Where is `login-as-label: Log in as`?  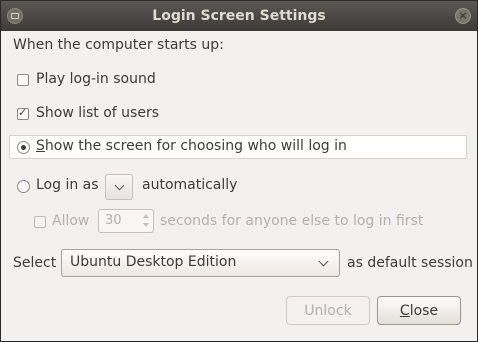 login-as-label: Log in as is located at coordinates (67, 185).